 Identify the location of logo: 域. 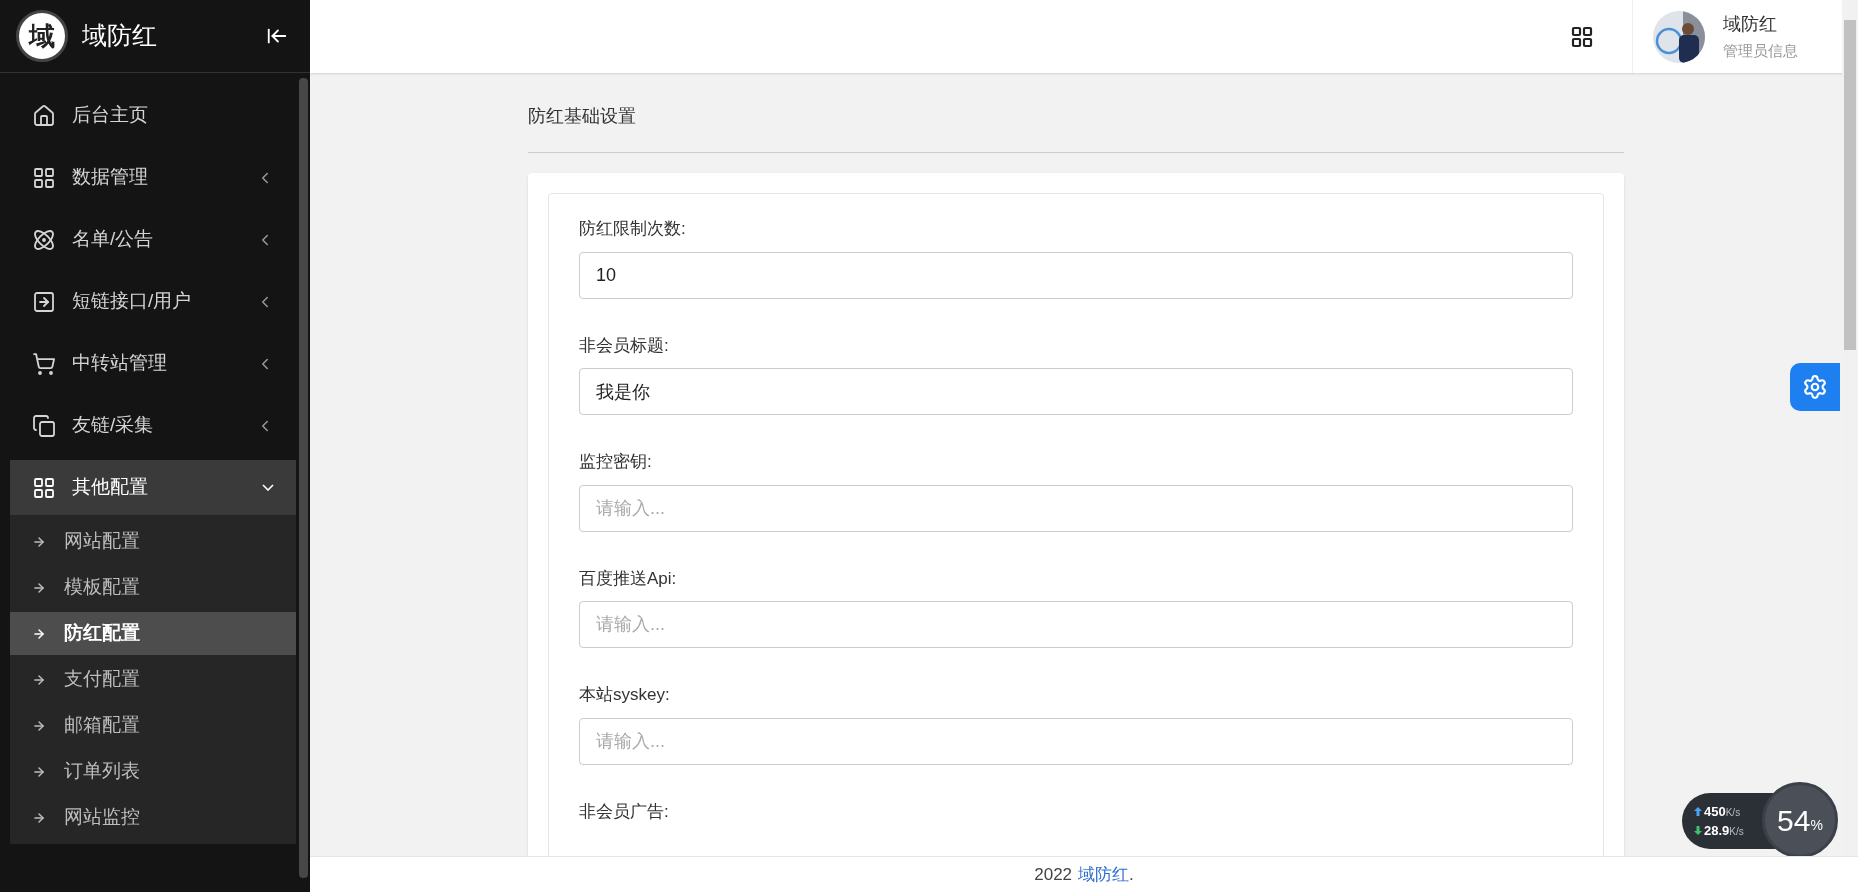
(42, 36).